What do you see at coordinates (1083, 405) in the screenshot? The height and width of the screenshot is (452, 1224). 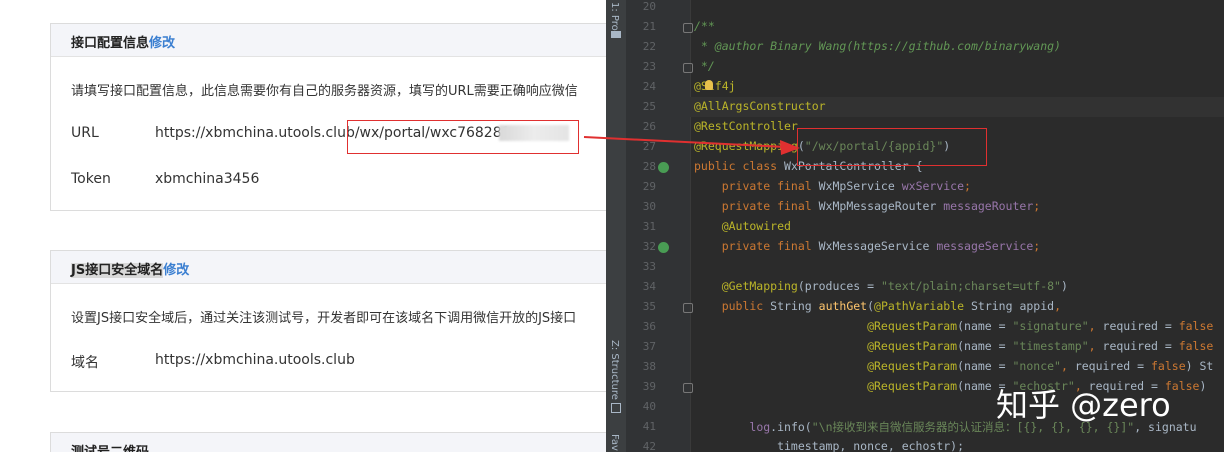 I see `zhihu-watermark: 知乎 @zero` at bounding box center [1083, 405].